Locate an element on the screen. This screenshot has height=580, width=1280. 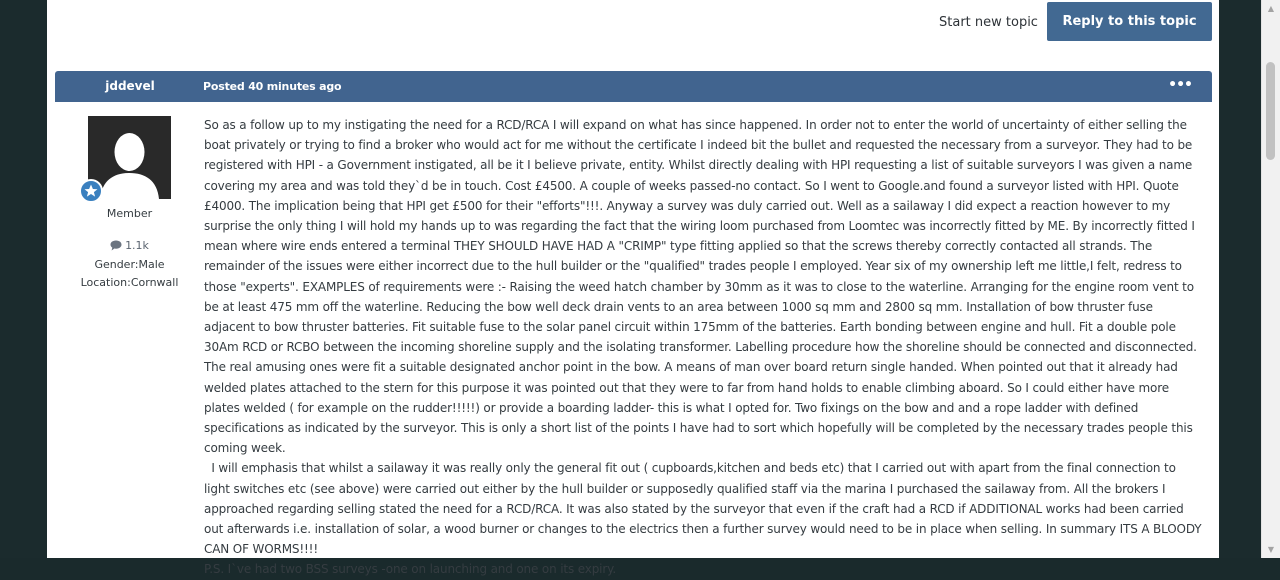
member-group-label: Member is located at coordinates (129, 213).